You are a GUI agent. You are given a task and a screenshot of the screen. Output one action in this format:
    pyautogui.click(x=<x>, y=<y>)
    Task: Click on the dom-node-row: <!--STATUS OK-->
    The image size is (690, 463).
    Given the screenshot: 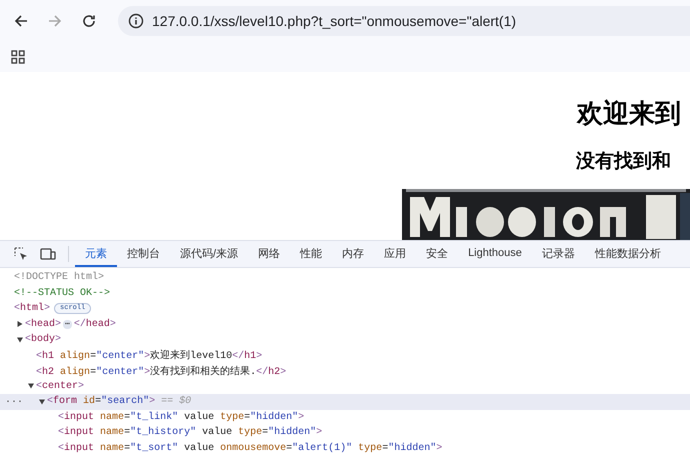 What is the action you would take?
    pyautogui.click(x=345, y=293)
    